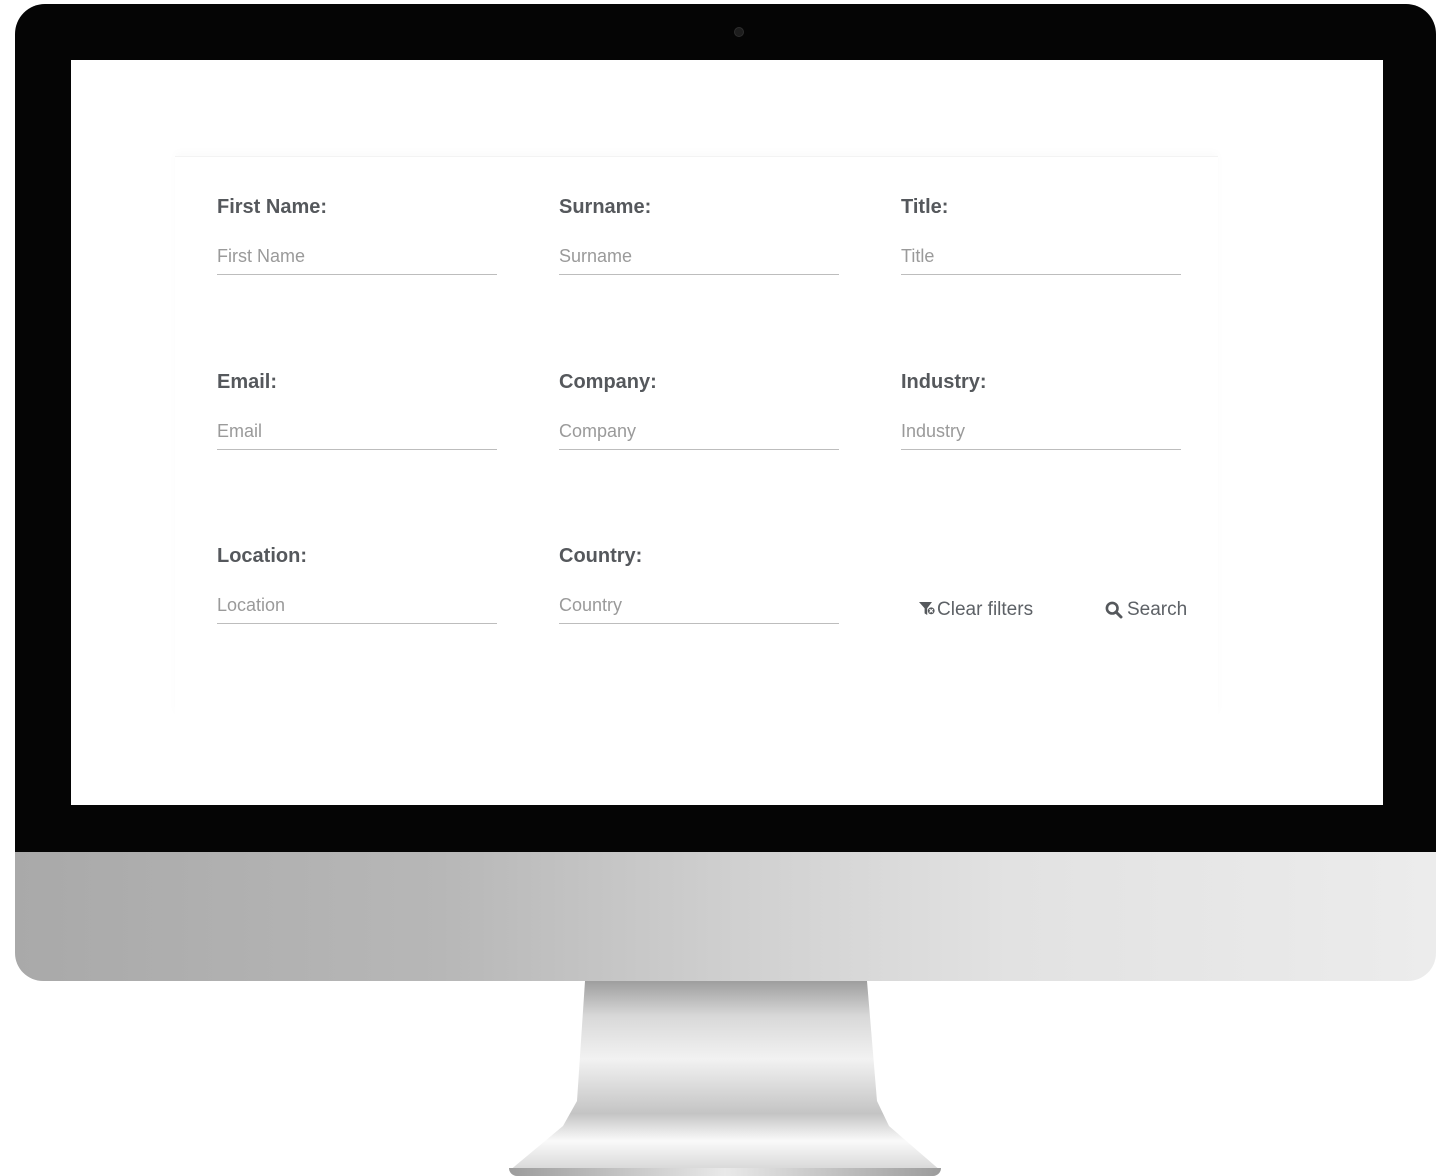 This screenshot has height=1176, width=1451. Describe the element at coordinates (725, 916) in the screenshot. I see `monitor-chin` at that location.